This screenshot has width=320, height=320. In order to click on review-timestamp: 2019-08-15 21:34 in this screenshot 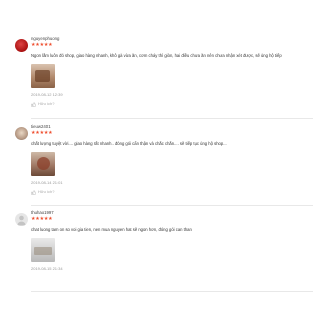, I will do `click(47, 268)`.